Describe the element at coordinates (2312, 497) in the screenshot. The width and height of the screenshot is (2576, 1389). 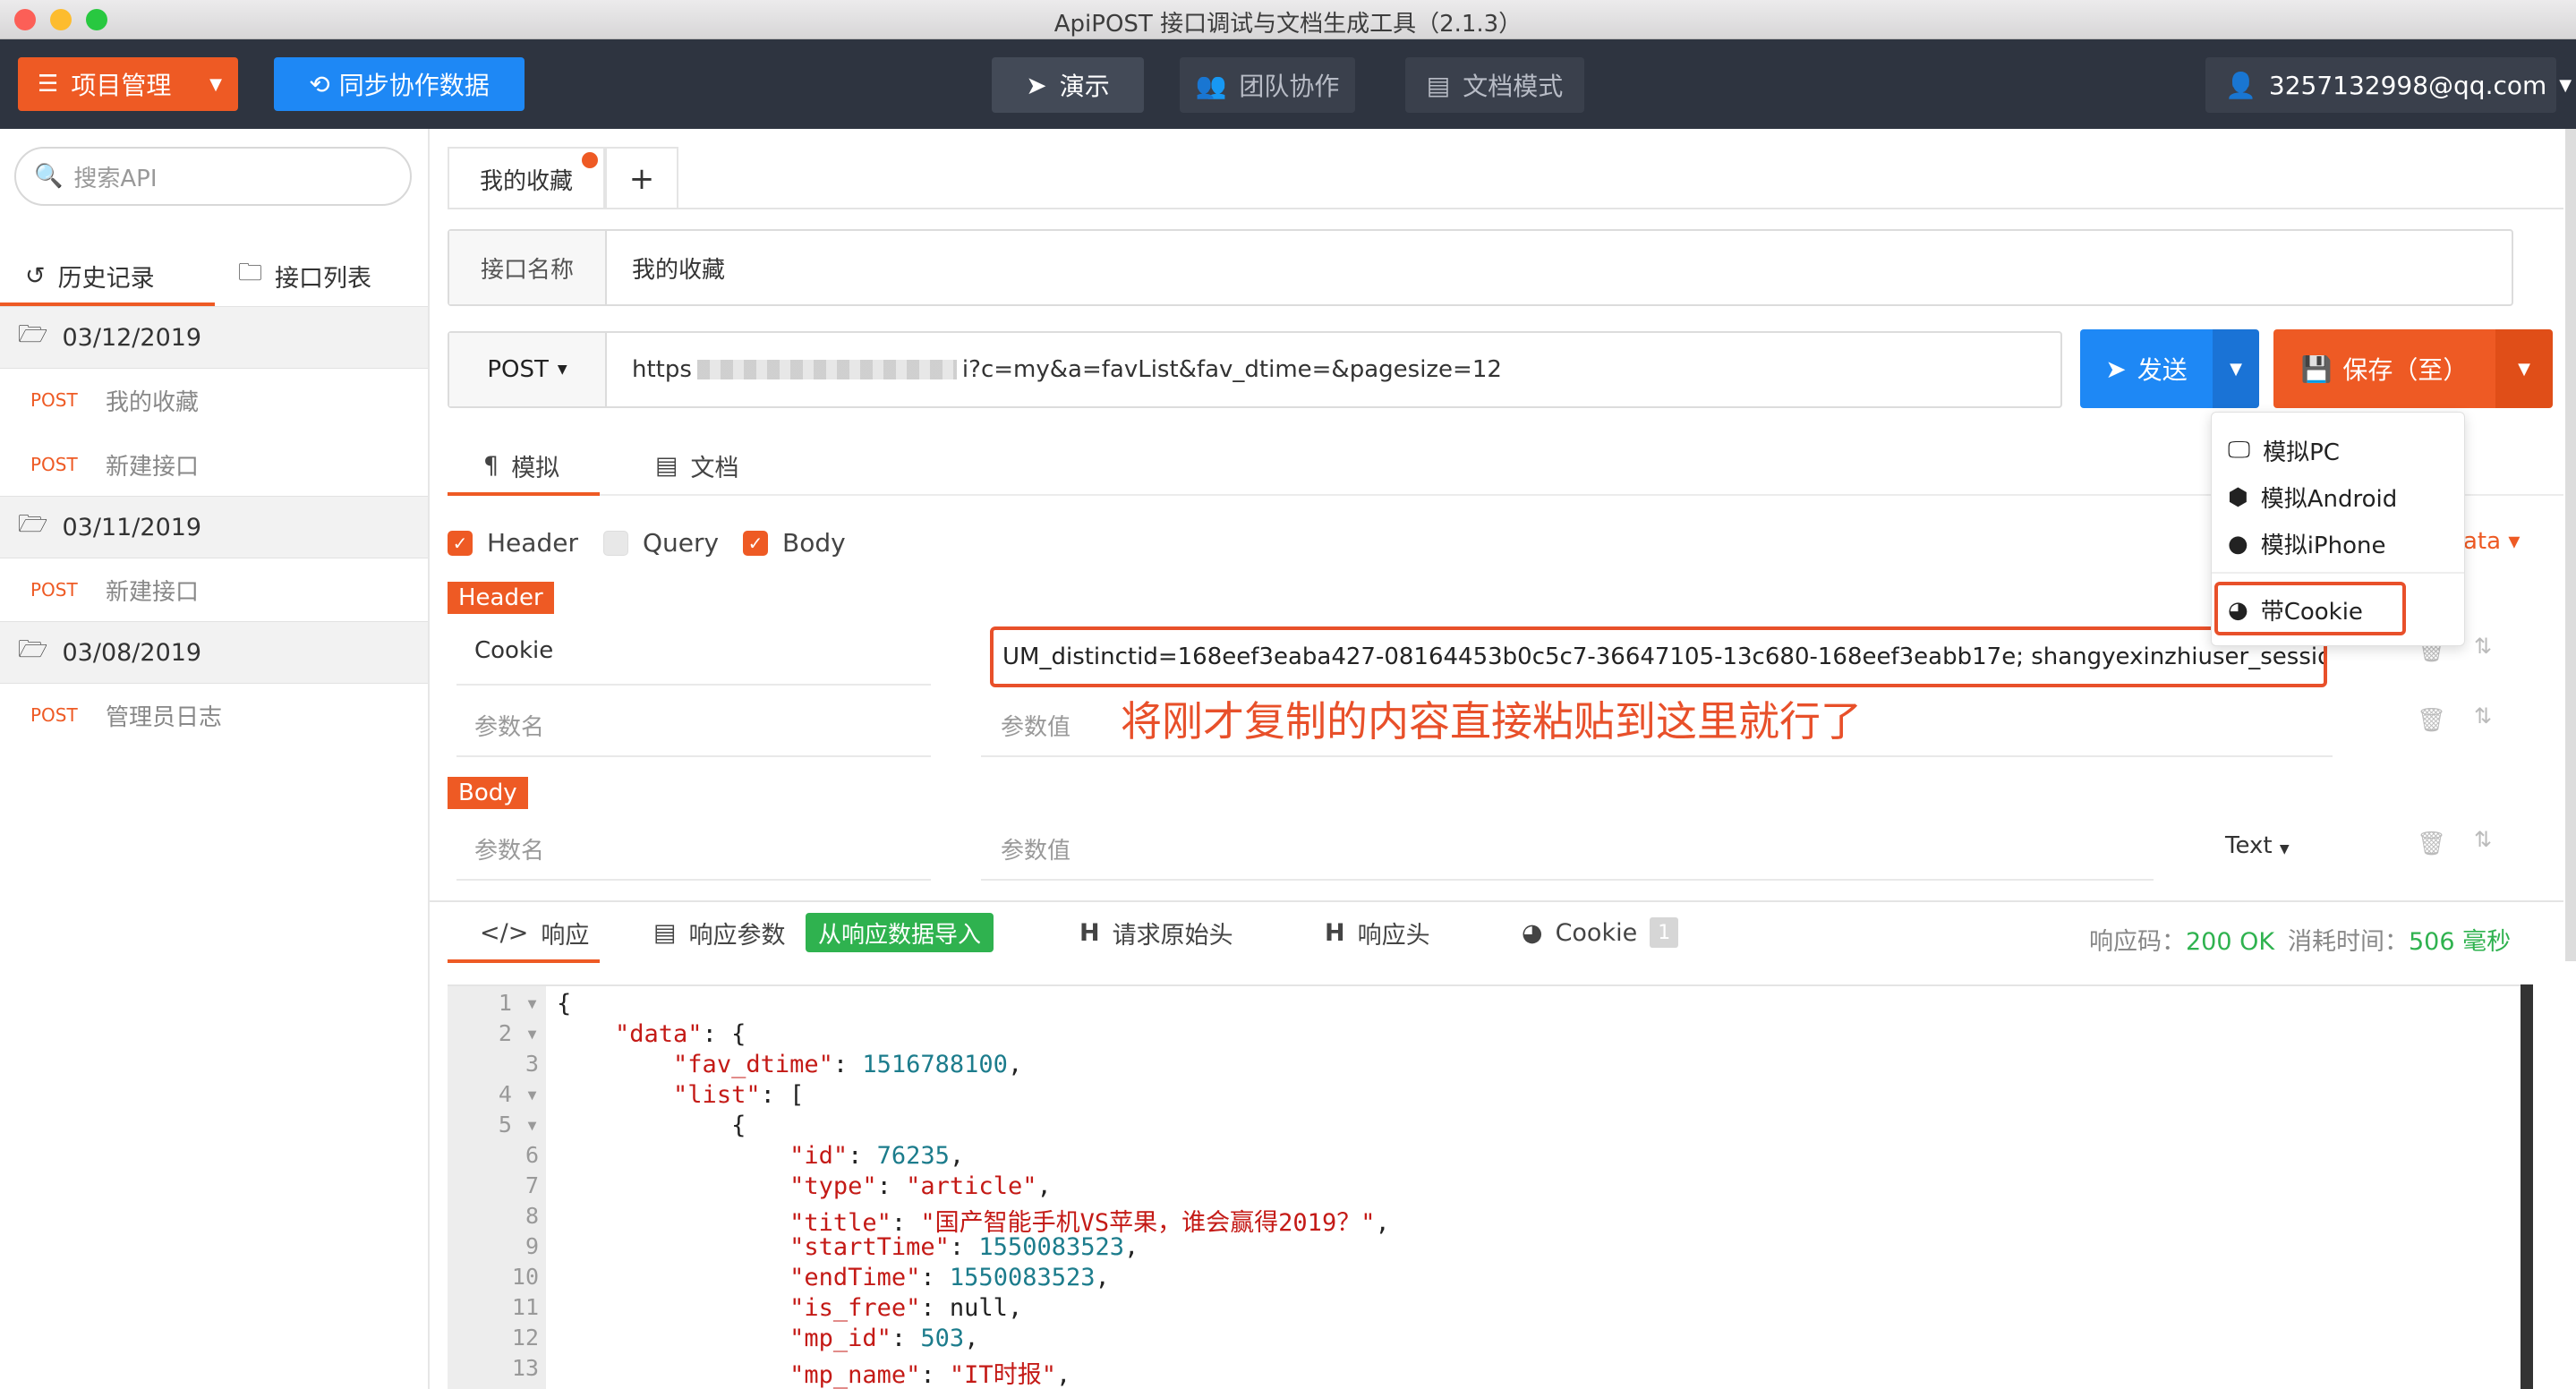
I see `menu-item-android: ⬢ 模拟Android` at that location.